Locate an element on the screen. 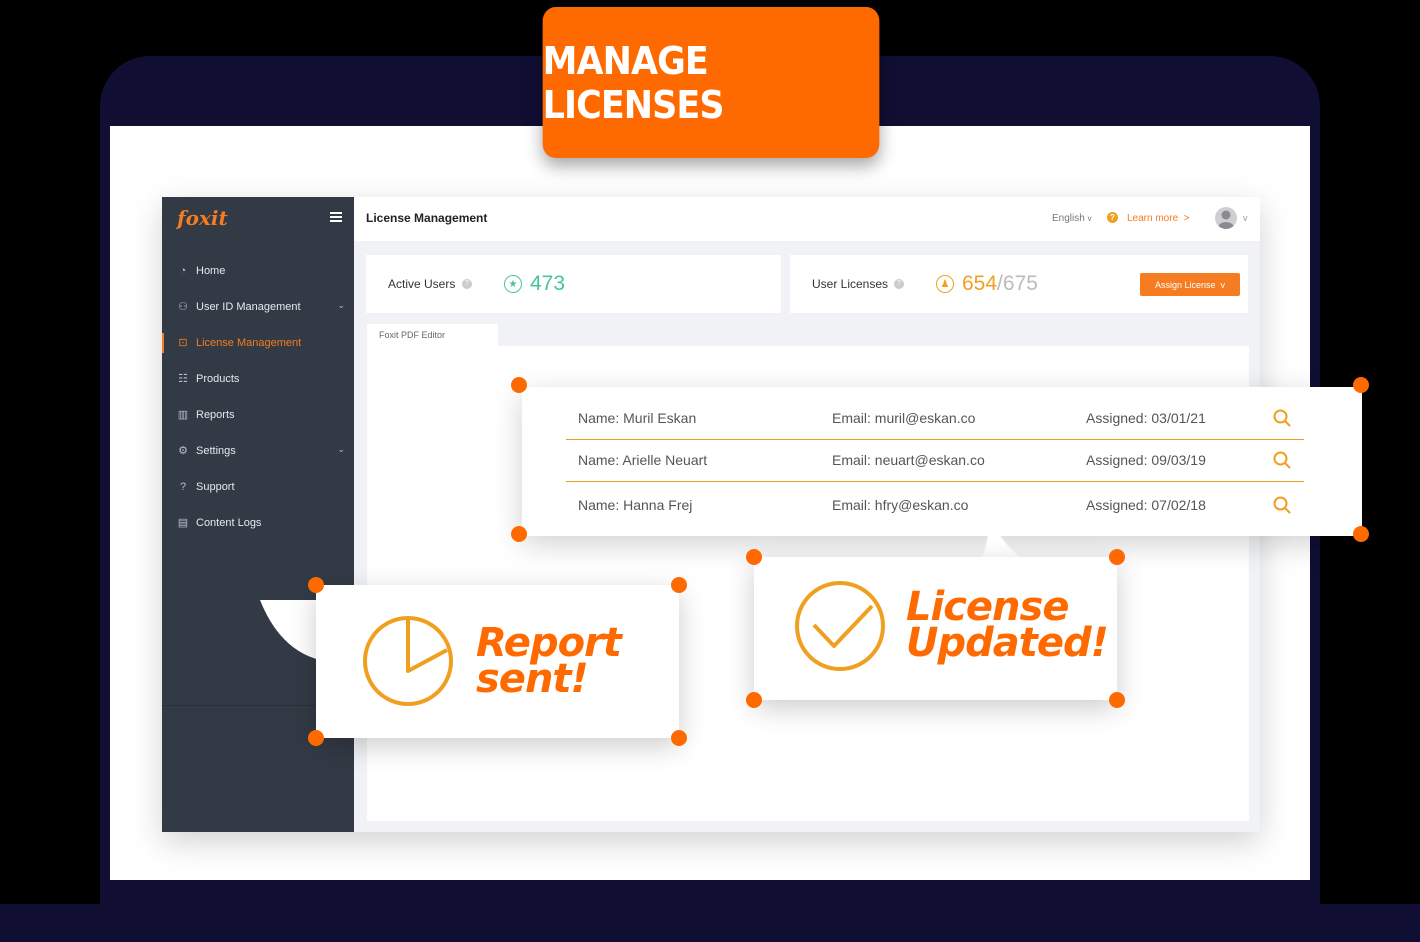 The height and width of the screenshot is (942, 1420). user-licenses-label: User Licenses is located at coordinates (850, 284).